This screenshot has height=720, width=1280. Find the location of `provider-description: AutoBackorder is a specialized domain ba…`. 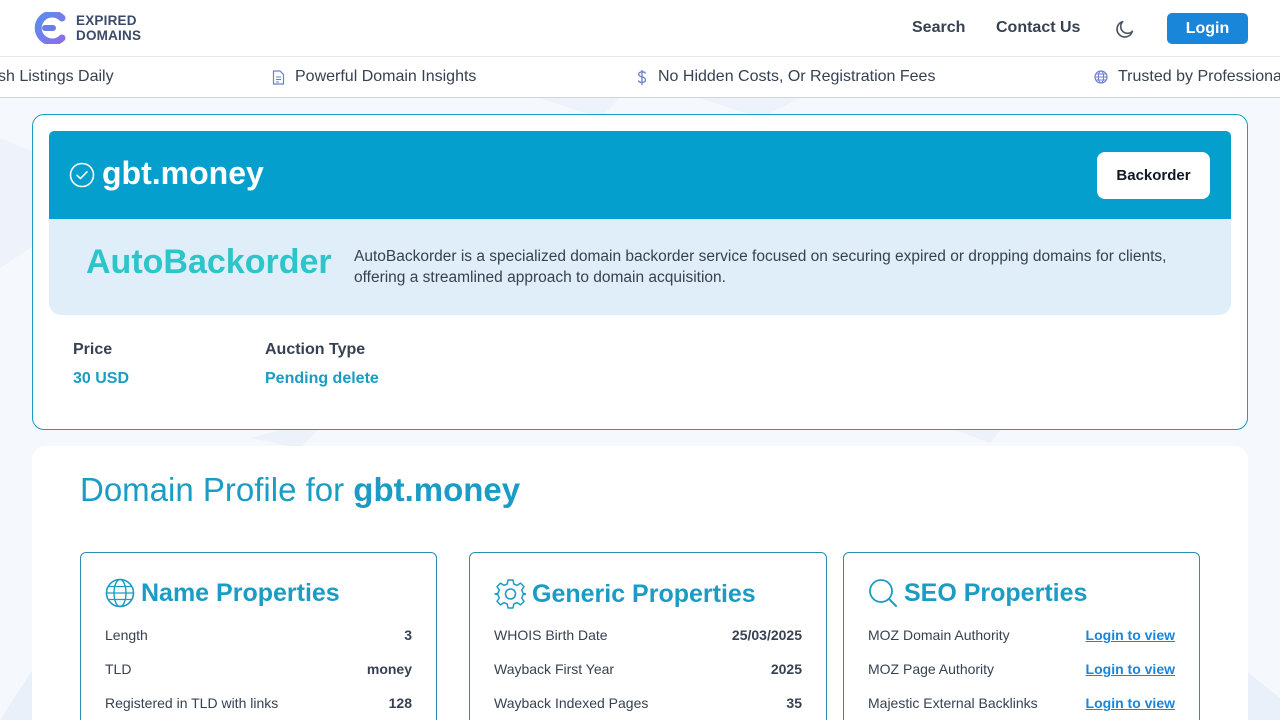

provider-description: AutoBackorder is a specialized domain ba… is located at coordinates (760, 267).